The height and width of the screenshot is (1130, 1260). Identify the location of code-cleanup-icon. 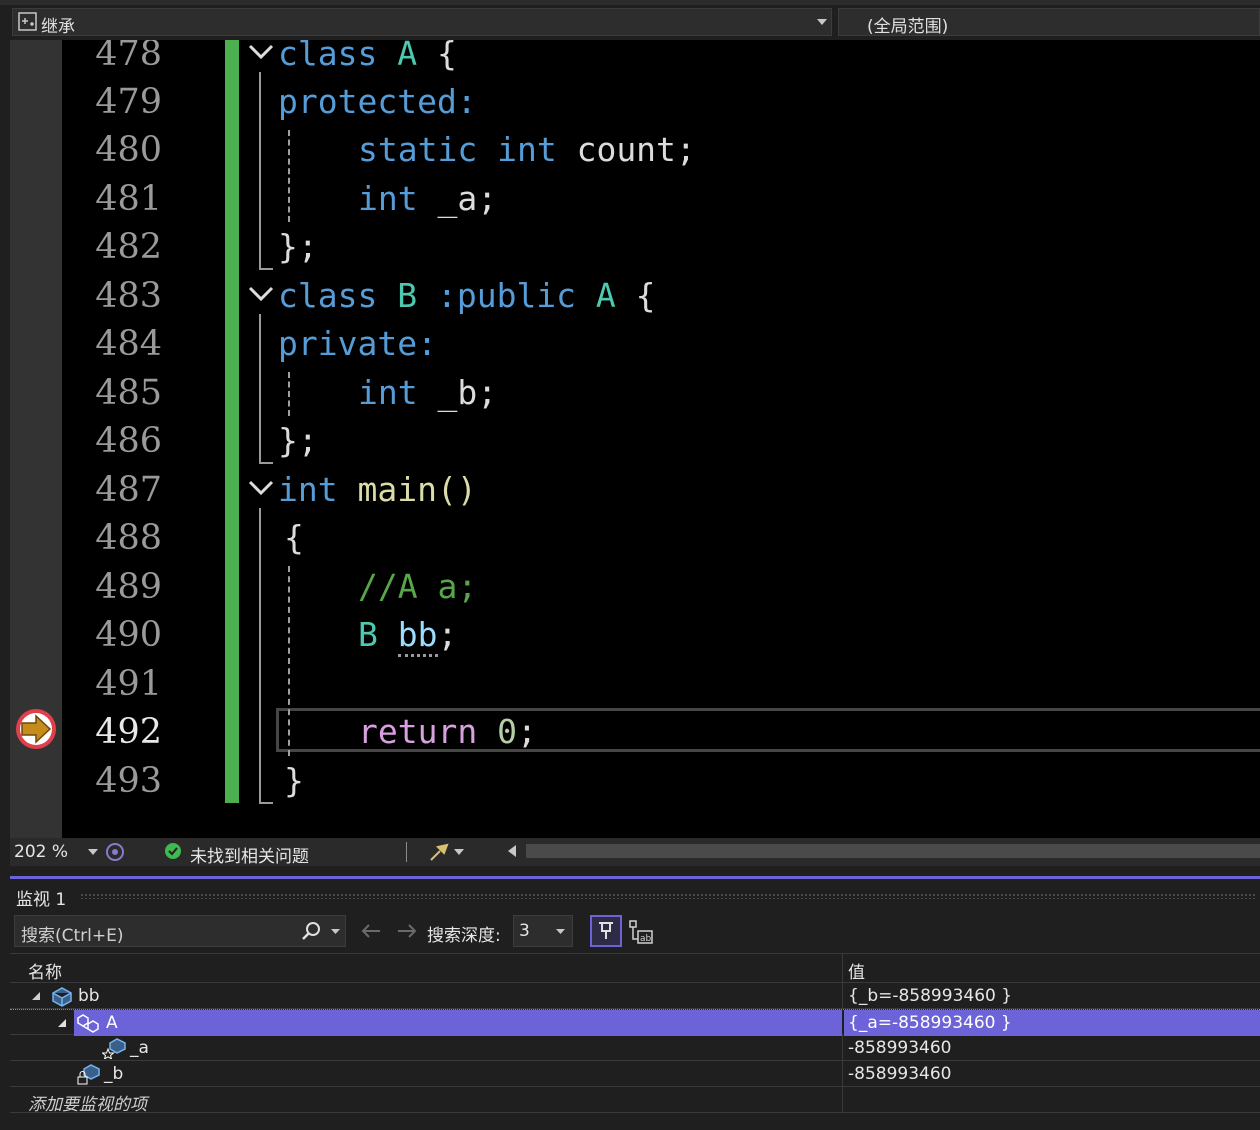
(439, 852).